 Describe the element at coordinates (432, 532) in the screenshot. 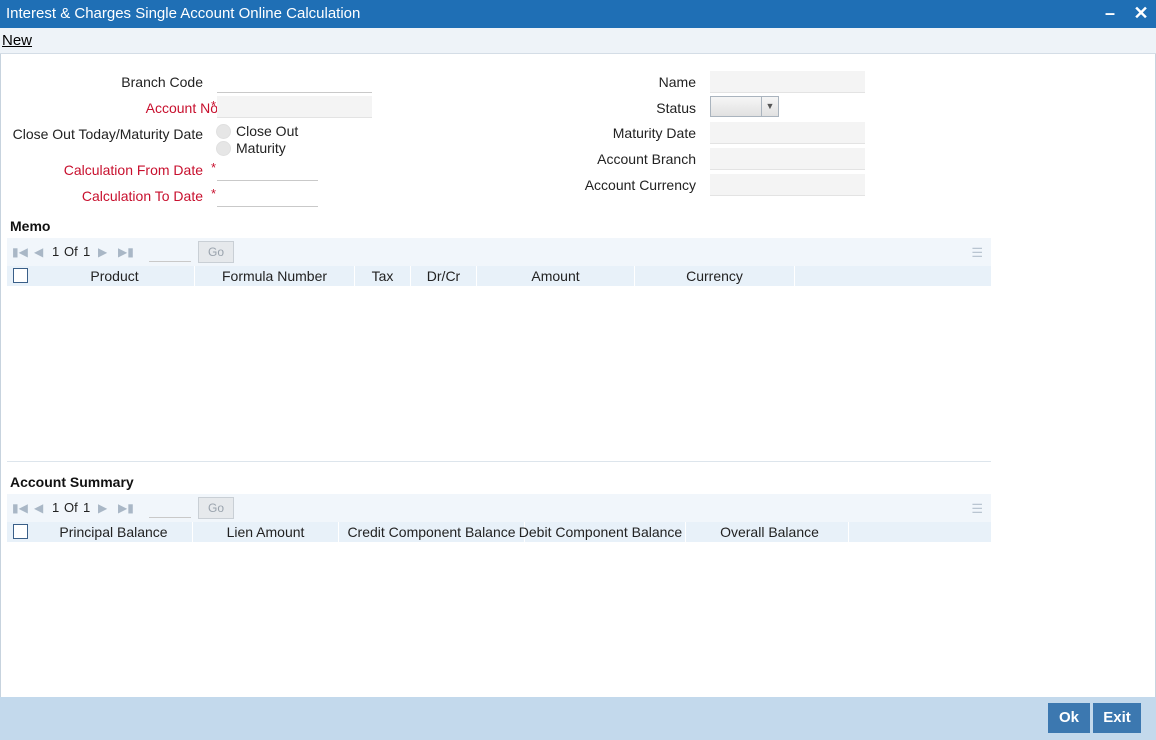

I see `column-header: Credit Component Balance` at that location.